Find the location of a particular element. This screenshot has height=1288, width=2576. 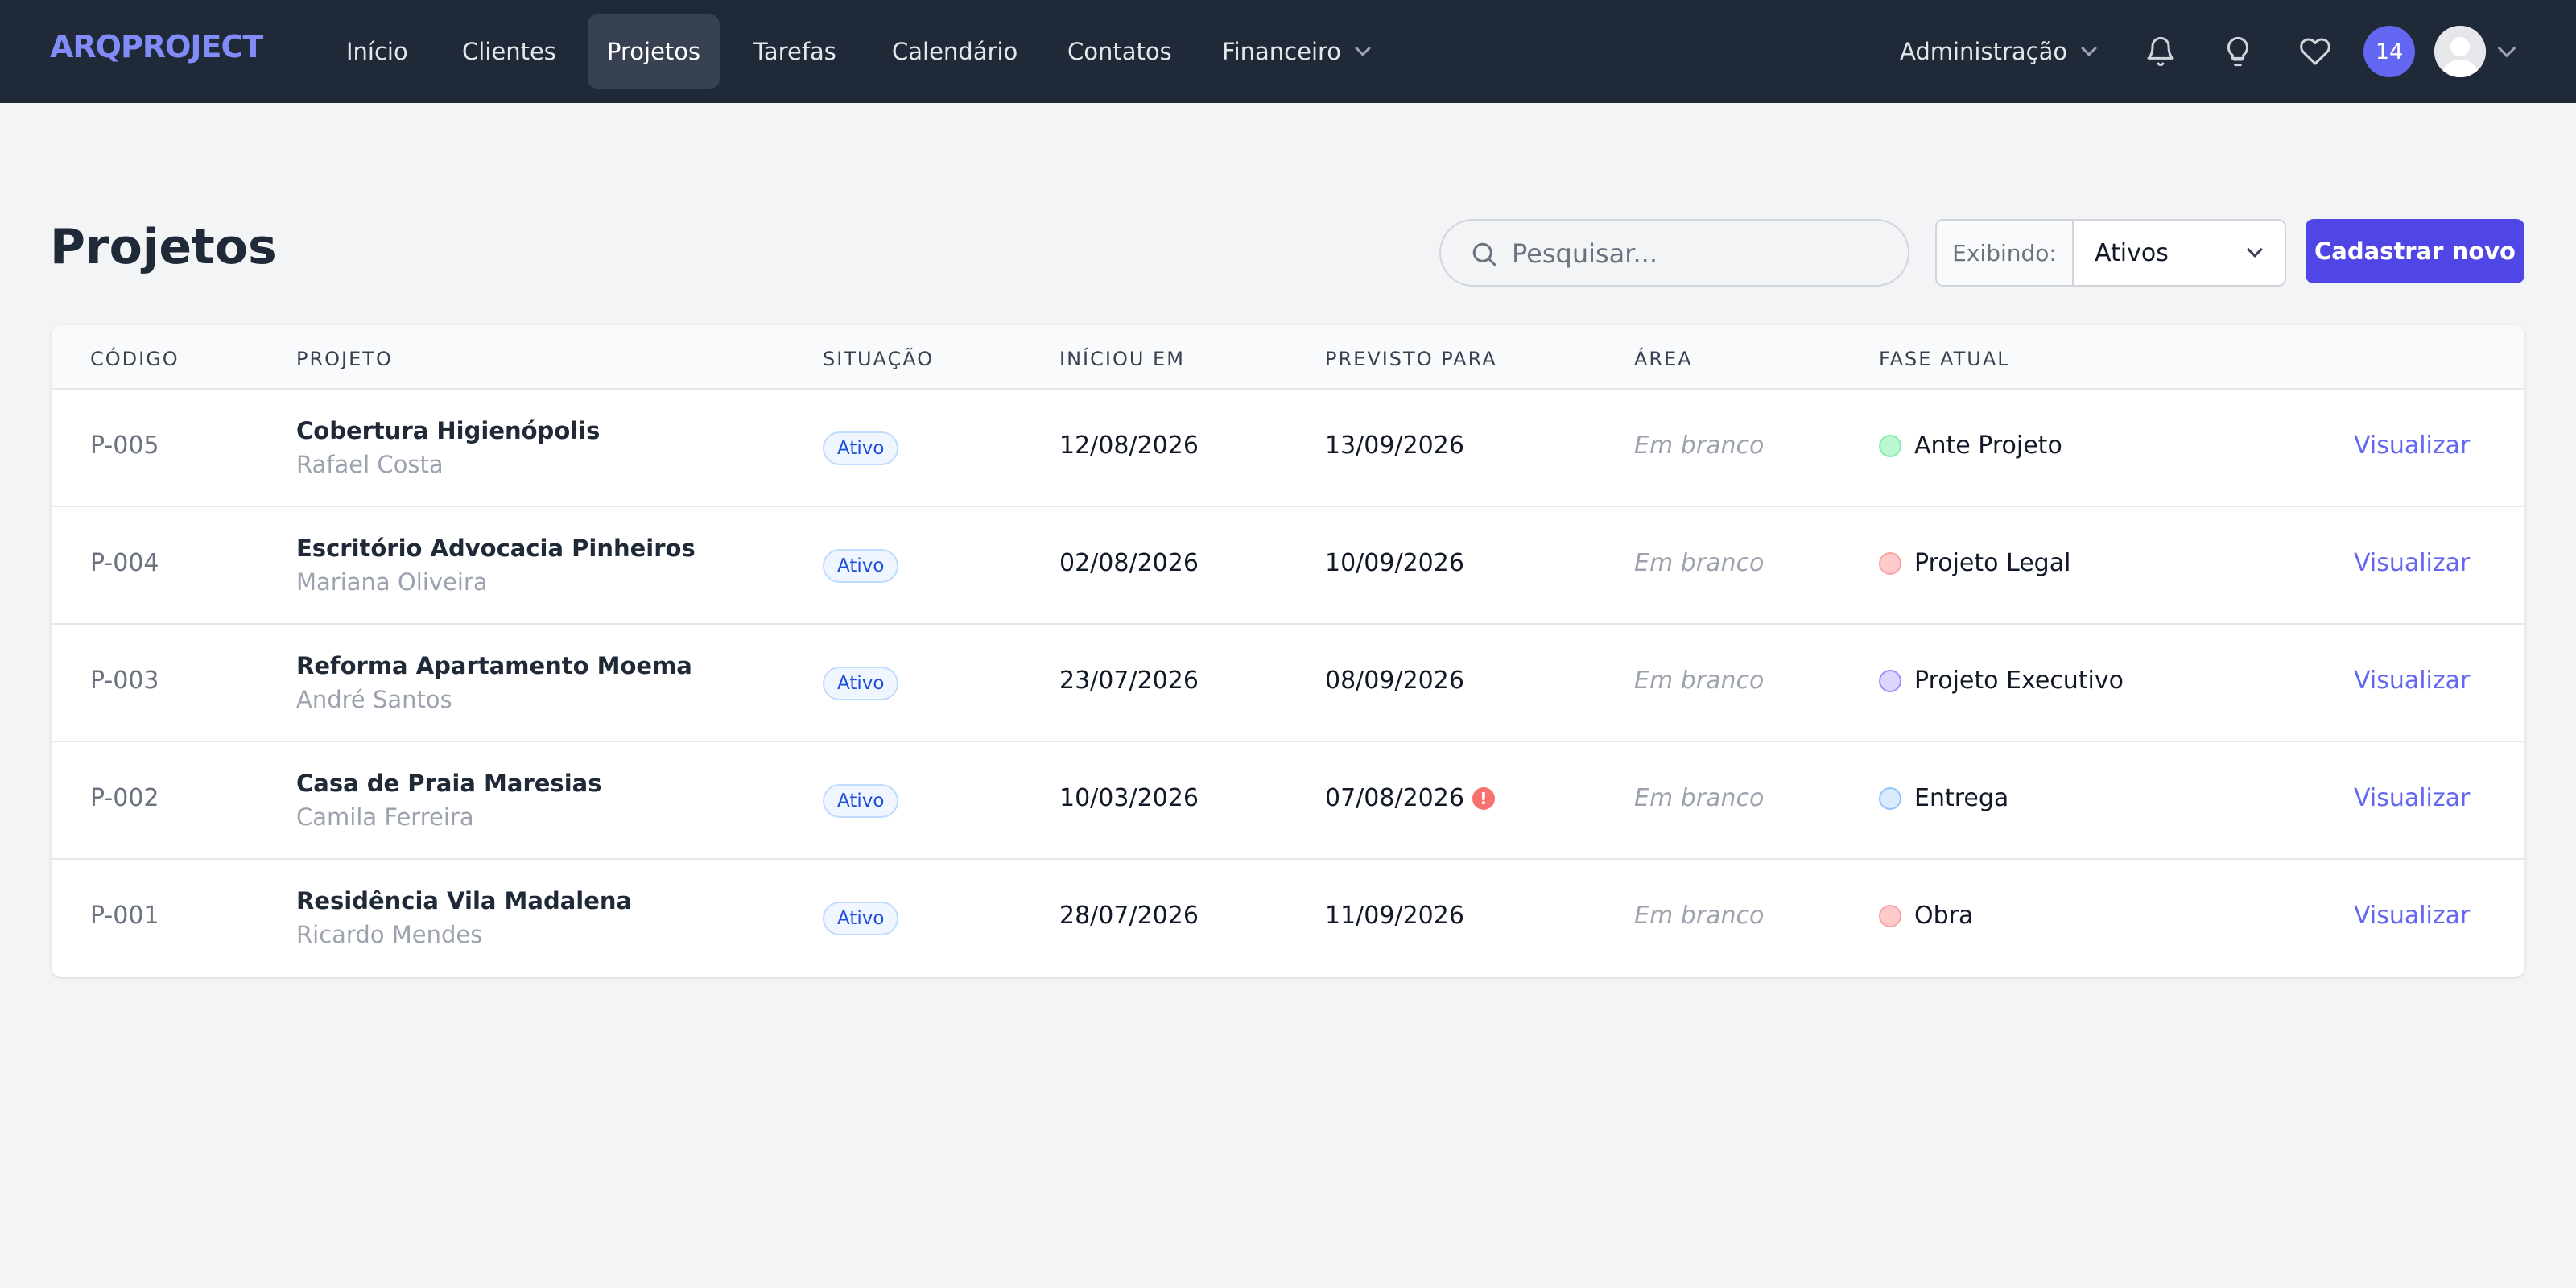

header-due: PREVISTO PARA is located at coordinates (1411, 359).